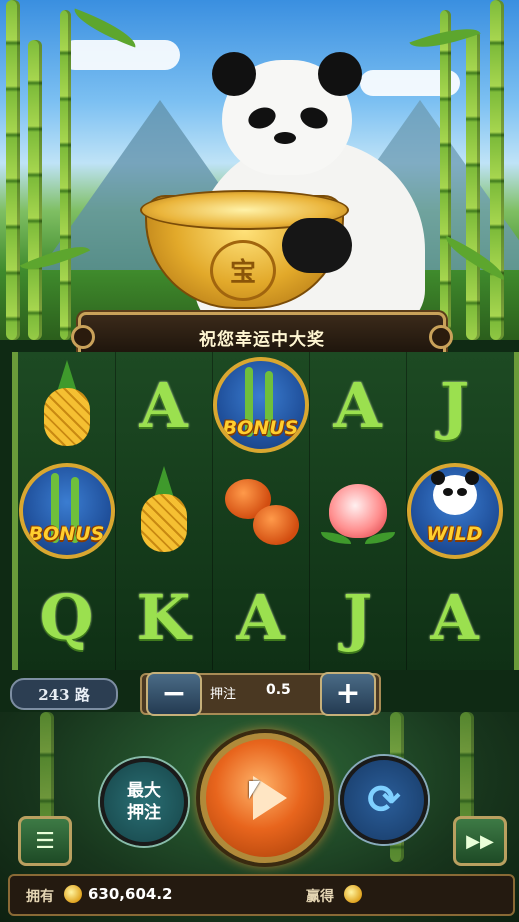 This screenshot has width=519, height=922. Describe the element at coordinates (261, 895) in the screenshot. I see `status-bar: 拥有 630,604.2 赢得` at that location.